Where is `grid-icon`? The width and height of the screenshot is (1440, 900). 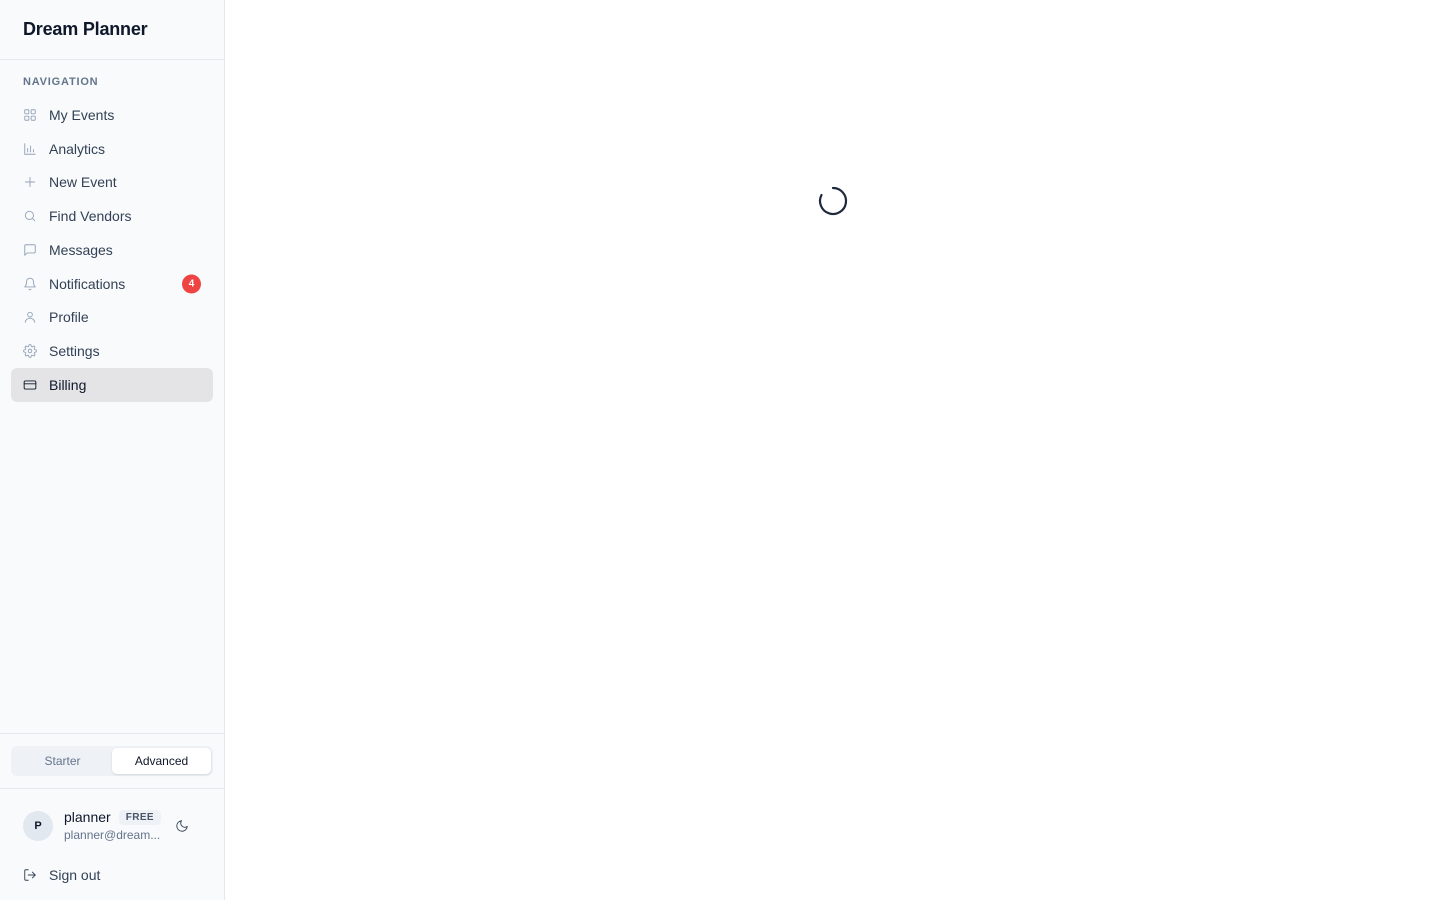
grid-icon is located at coordinates (30, 115).